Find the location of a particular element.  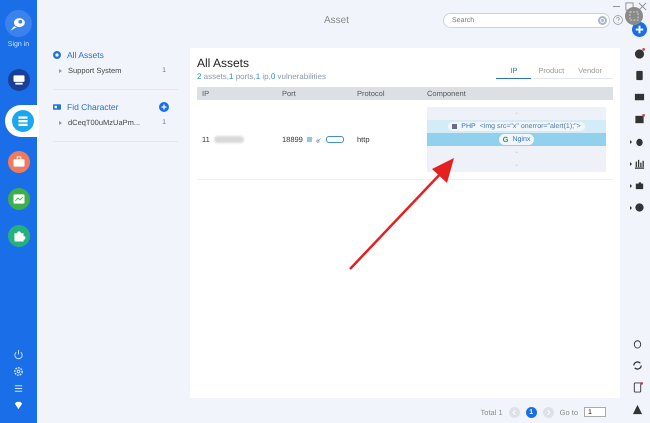

list-icon is located at coordinates (23, 121).